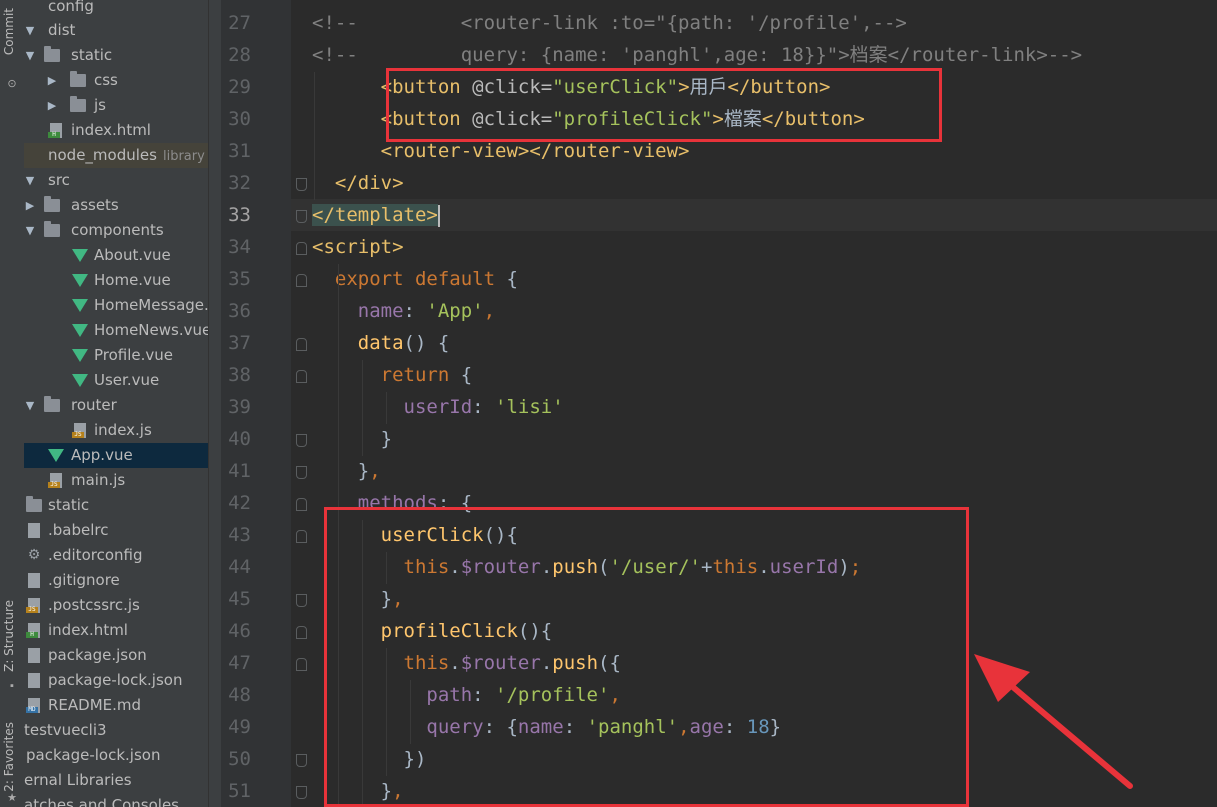 This screenshot has width=1217, height=807. What do you see at coordinates (122, 430) in the screenshot?
I see `tree-item-router-index-js: JS index.js` at bounding box center [122, 430].